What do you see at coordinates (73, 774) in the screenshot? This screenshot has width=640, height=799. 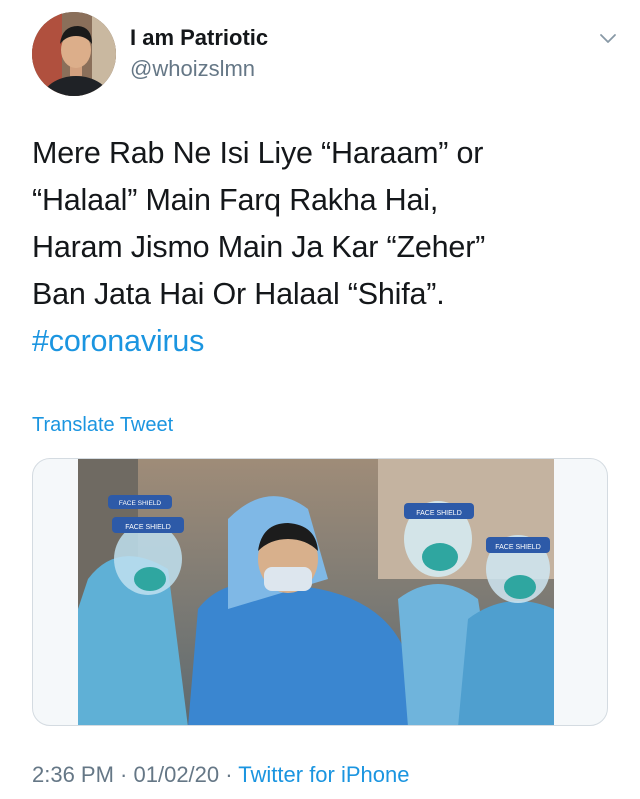 I see `tweet-time: 2:36 PM` at bounding box center [73, 774].